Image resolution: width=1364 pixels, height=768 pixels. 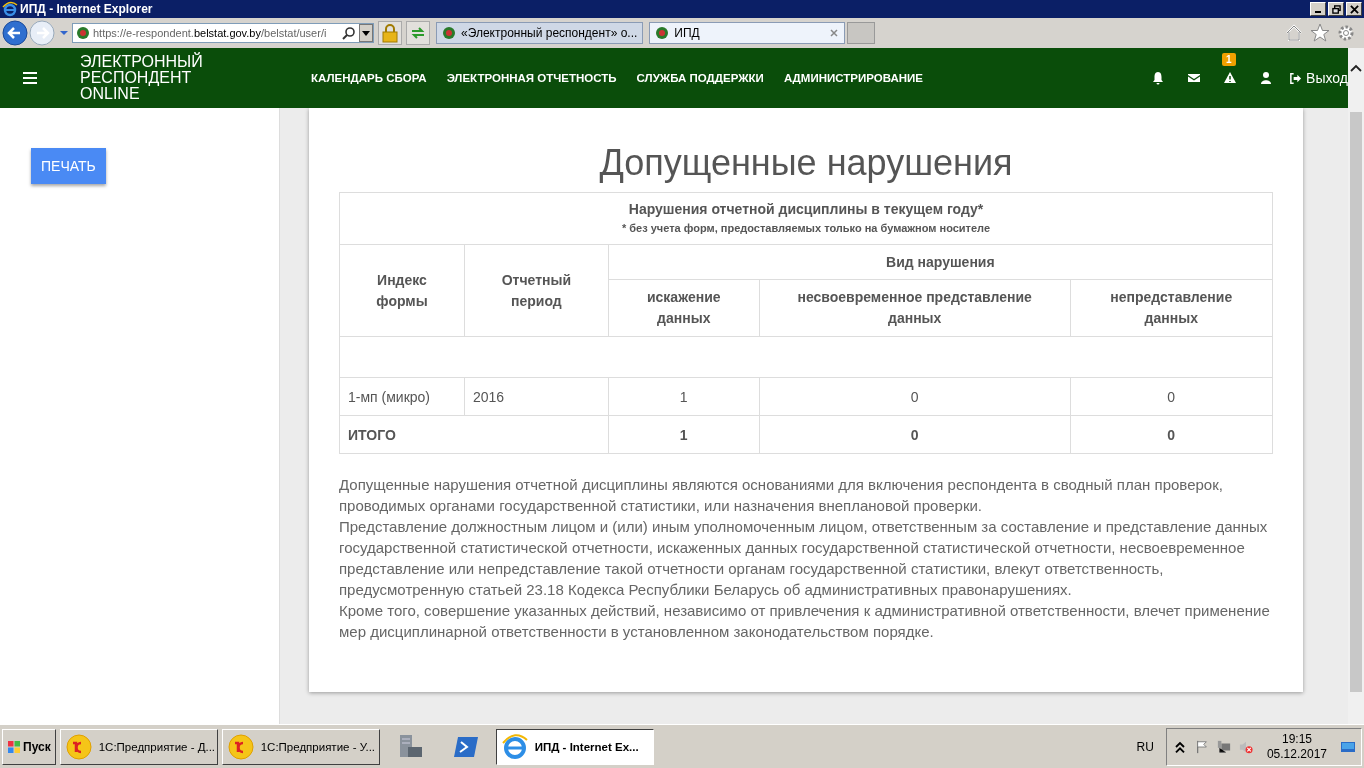 What do you see at coordinates (684, 308) in the screenshot?
I see `column-header: искажение данных` at bounding box center [684, 308].